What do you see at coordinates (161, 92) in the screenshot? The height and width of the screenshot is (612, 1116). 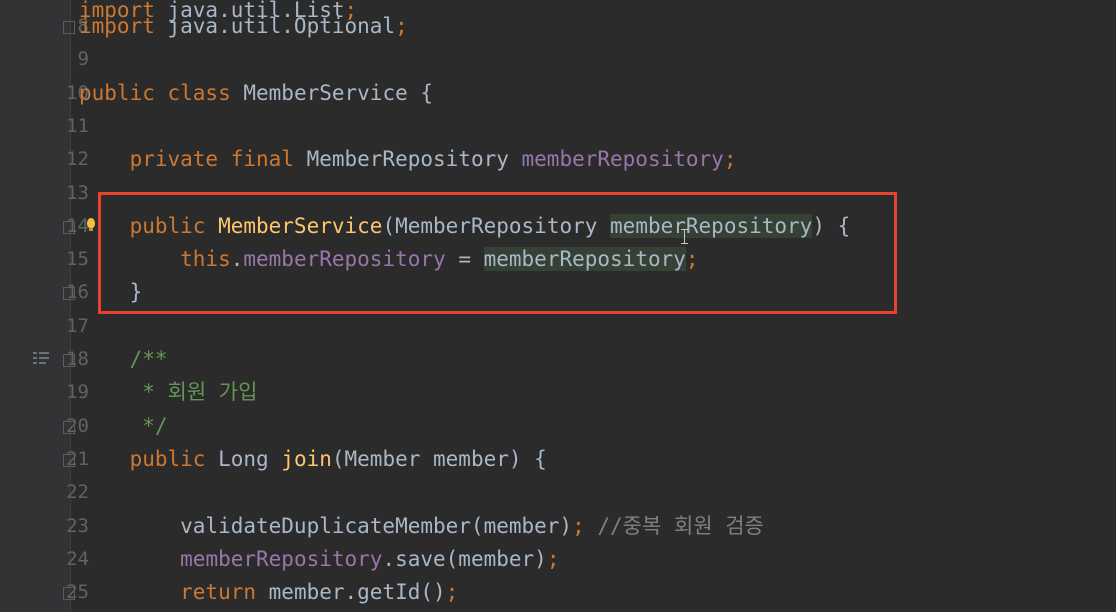 I see `code-token: public class` at bounding box center [161, 92].